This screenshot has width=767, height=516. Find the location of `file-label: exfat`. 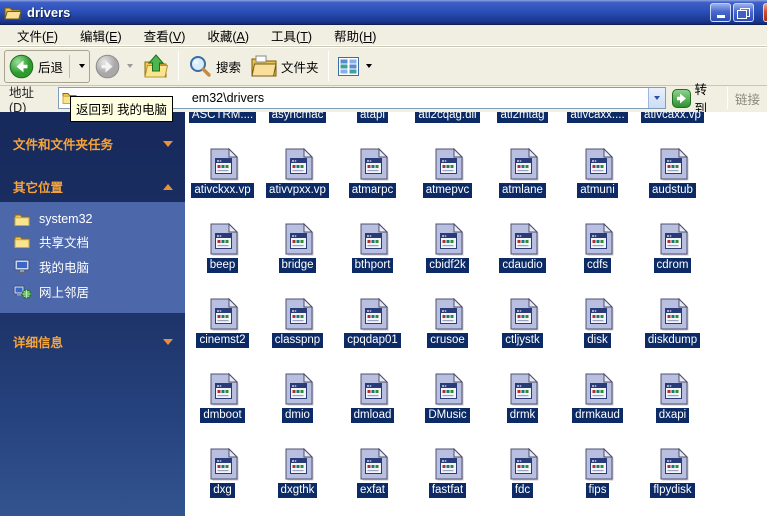

file-label: exfat is located at coordinates (372, 490).